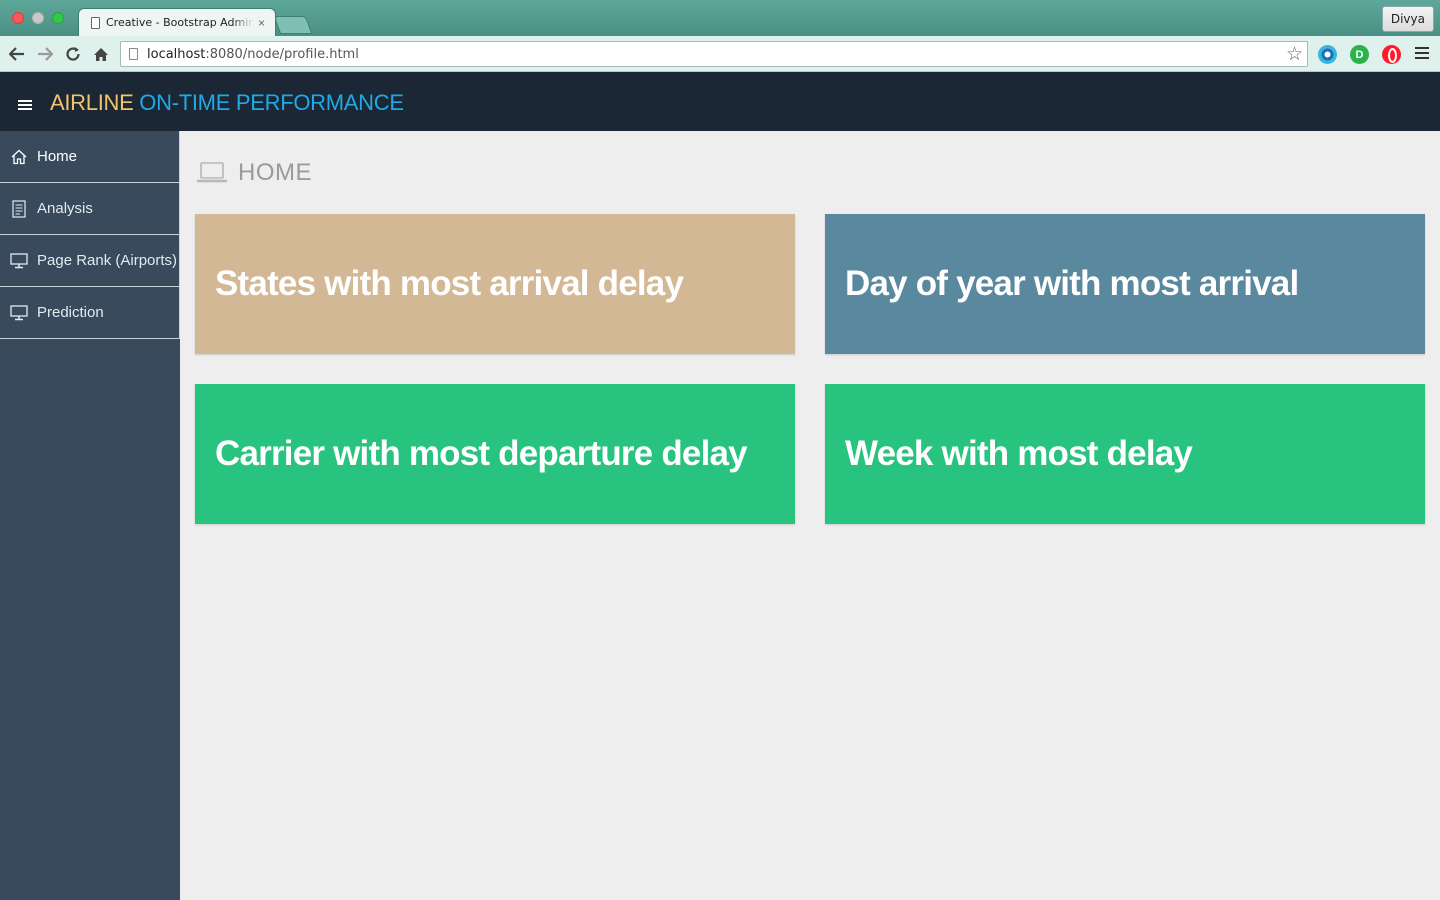 The width and height of the screenshot is (1440, 900). Describe the element at coordinates (1359, 54) in the screenshot. I see `extension-icon: D` at that location.